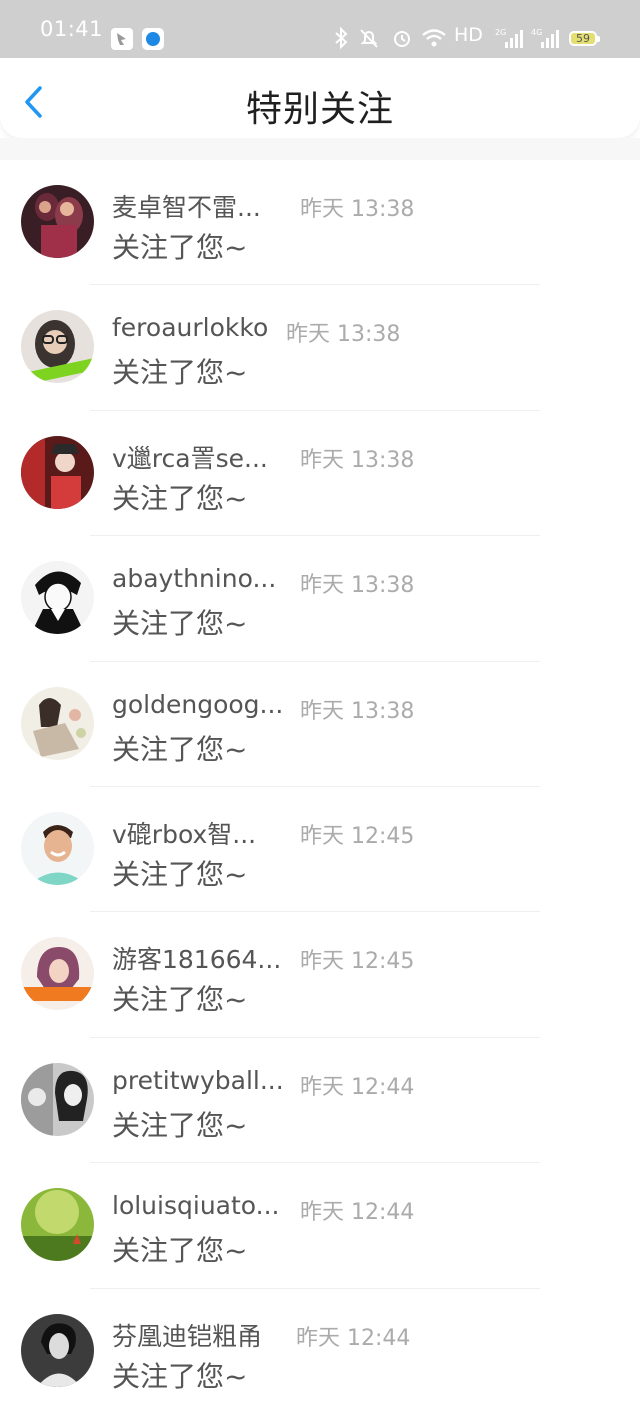 Image resolution: width=640 pixels, height=1414 pixels. Describe the element at coordinates (190, 327) in the screenshot. I see `user-name: feroaurlokko` at that location.